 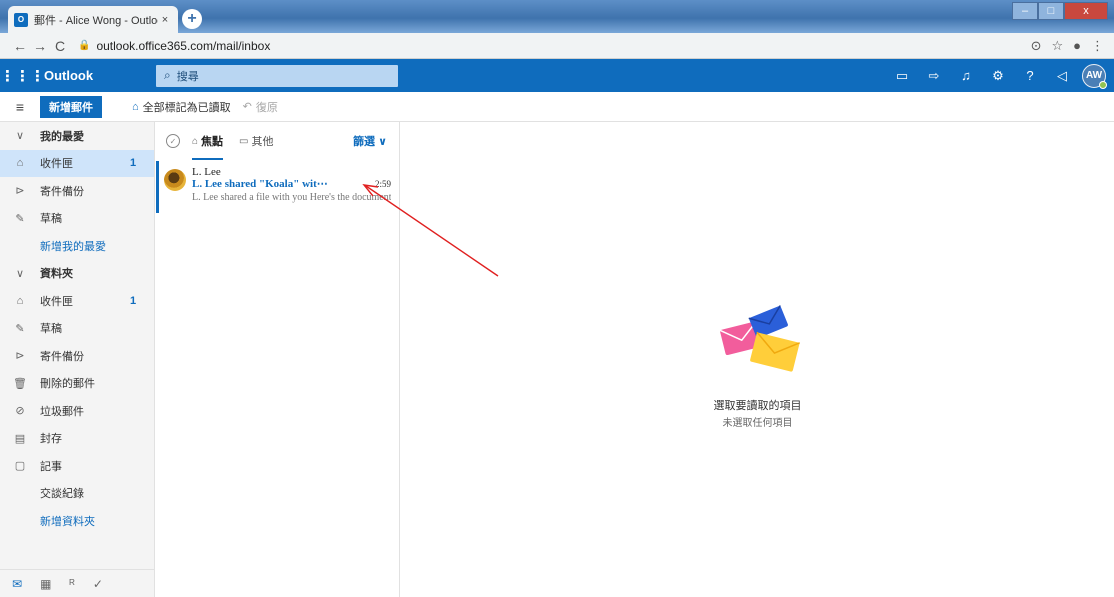 I want to click on gear-icon: ⚙, so click(x=998, y=76).